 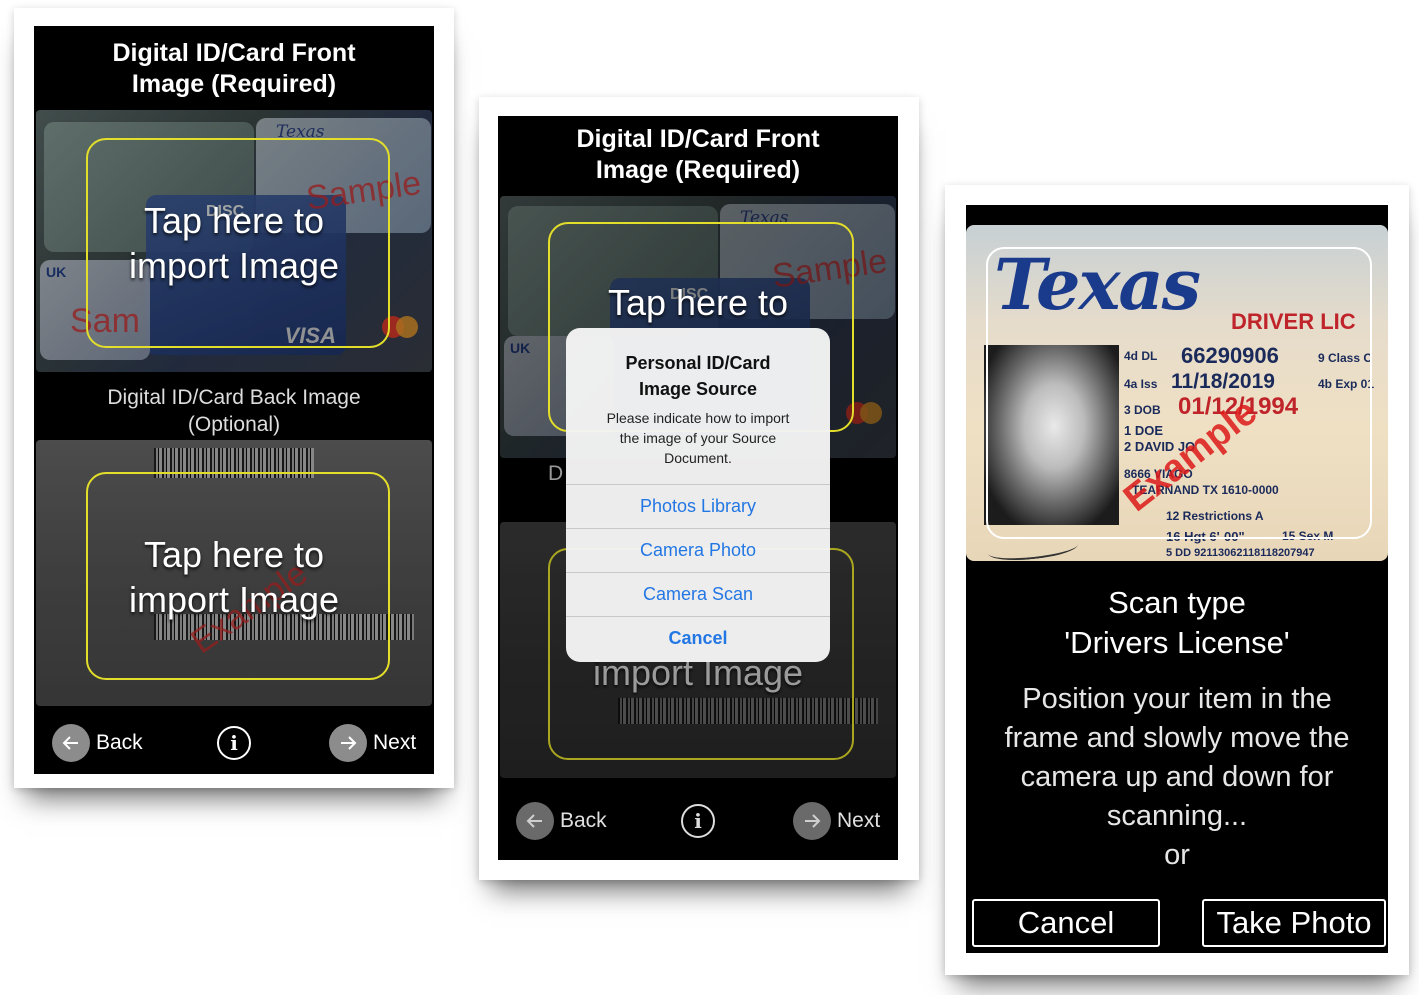 I want to click on bottom-nav-1: Back i Next, so click(x=234, y=744).